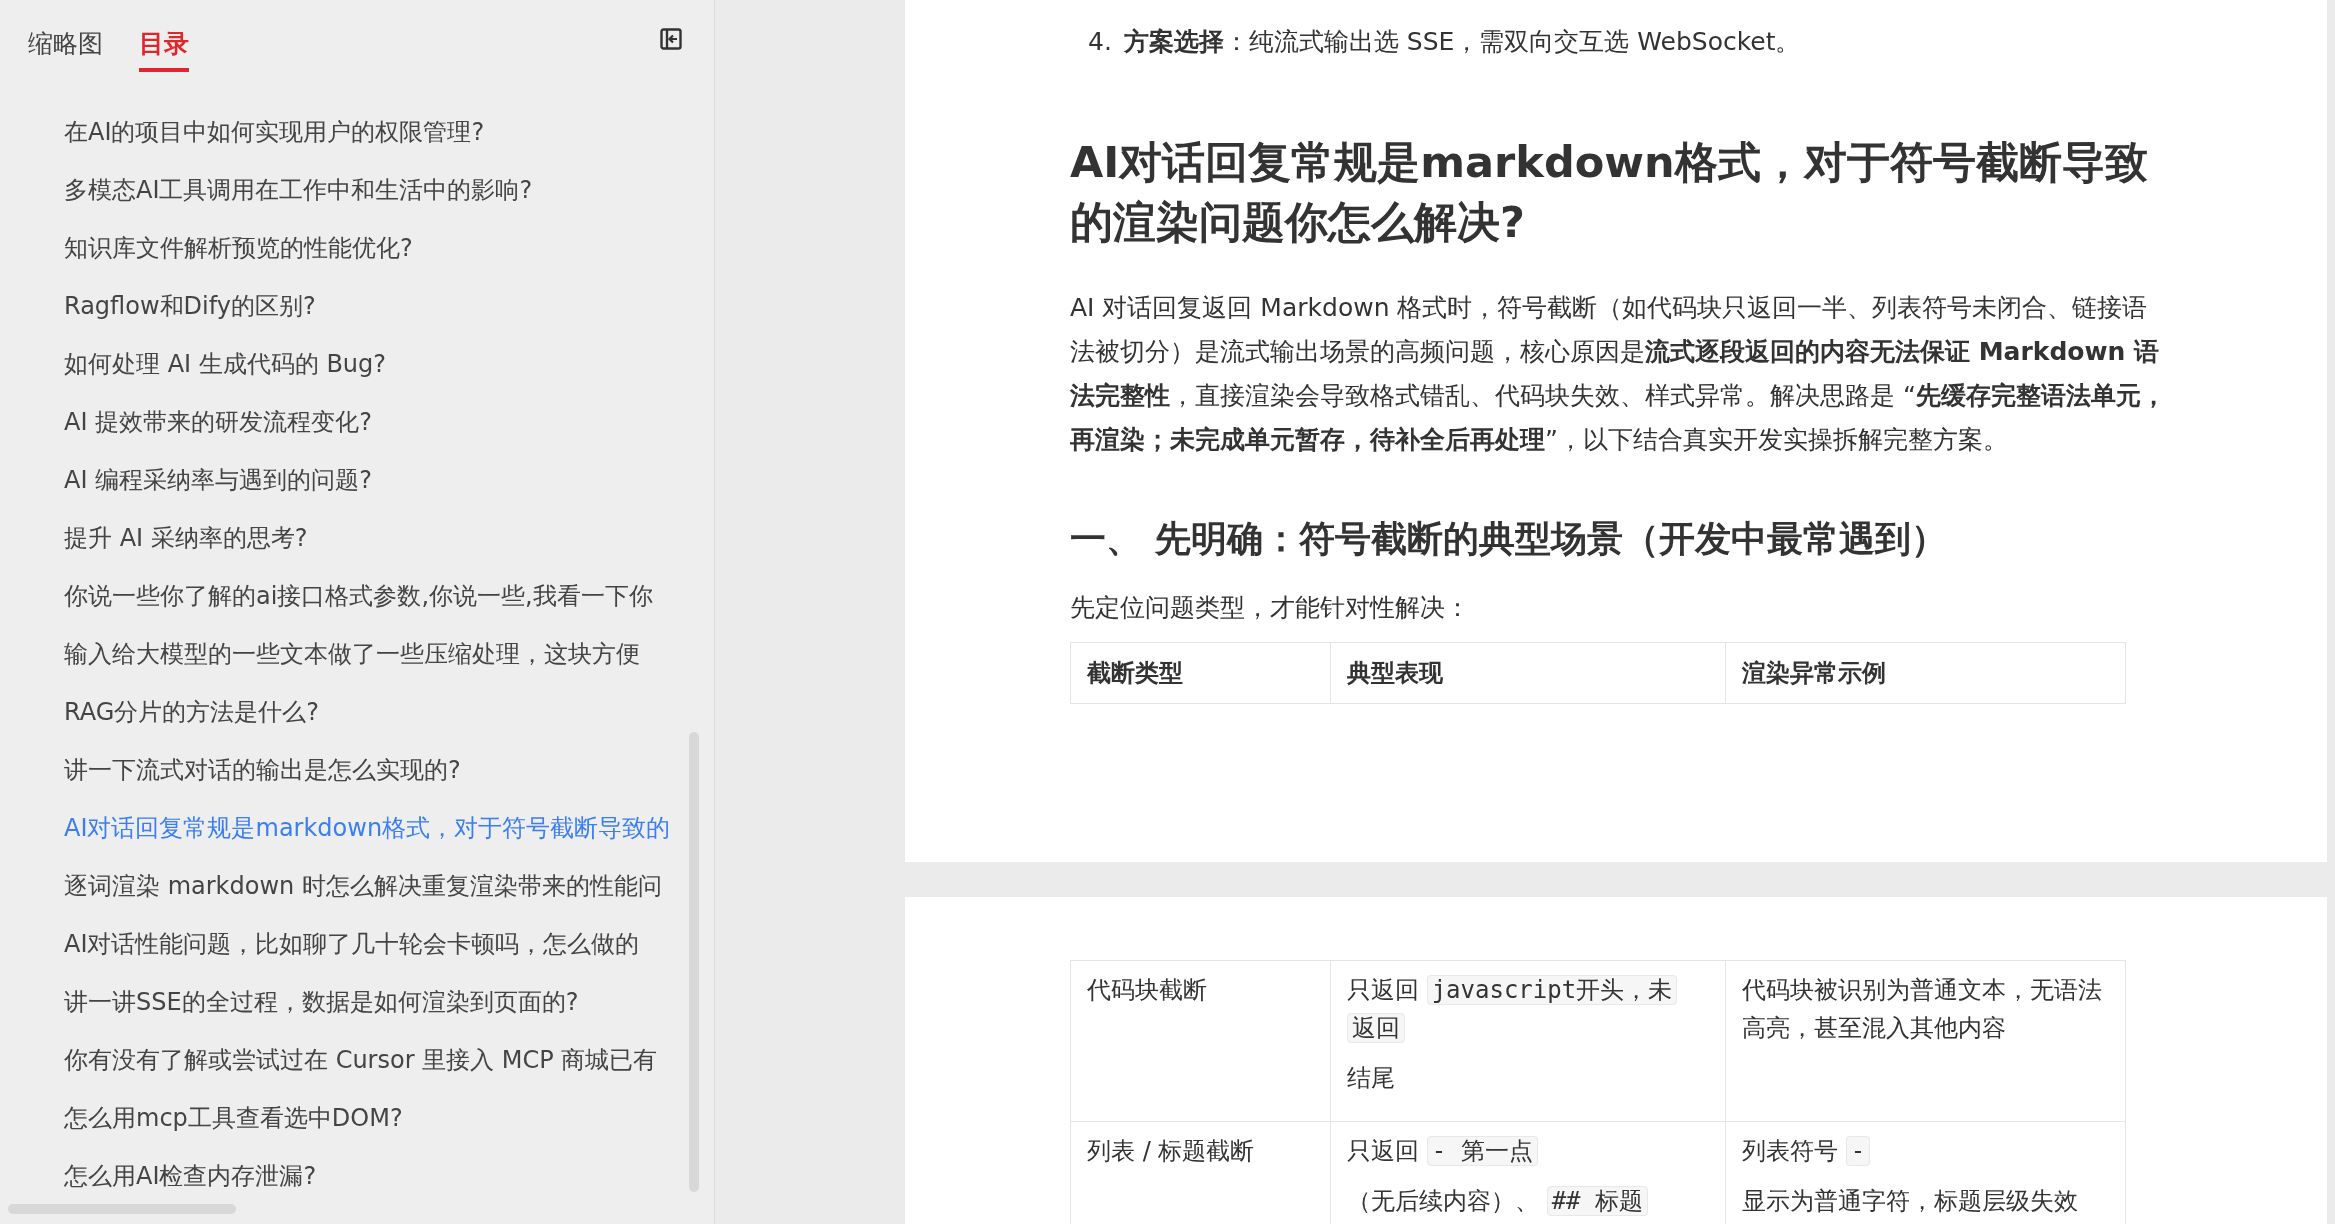  Describe the element at coordinates (374, 261) in the screenshot. I see `toc-item: 知识库文件解析预览的性能优化?` at that location.